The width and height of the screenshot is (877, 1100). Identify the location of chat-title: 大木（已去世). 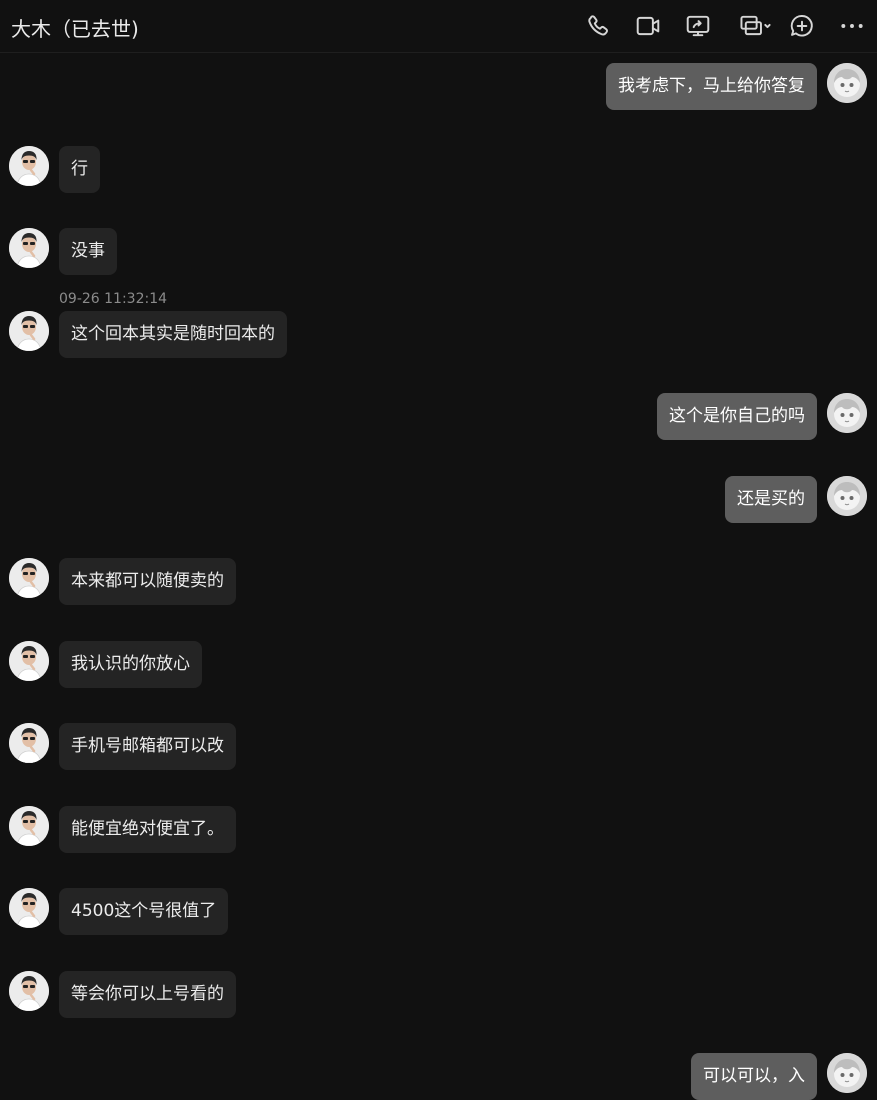
(75, 29).